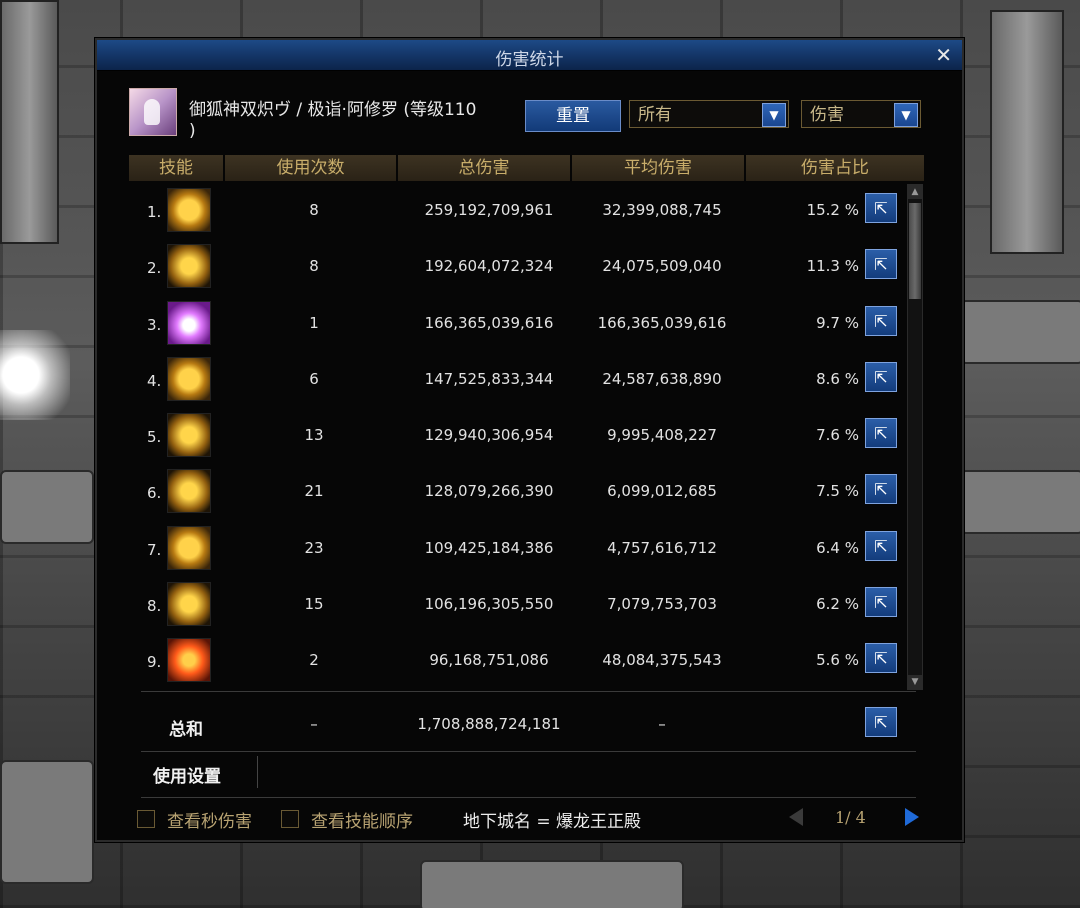  Describe the element at coordinates (915, 682) in the screenshot. I see `scroll-down-icon: ▼` at that location.